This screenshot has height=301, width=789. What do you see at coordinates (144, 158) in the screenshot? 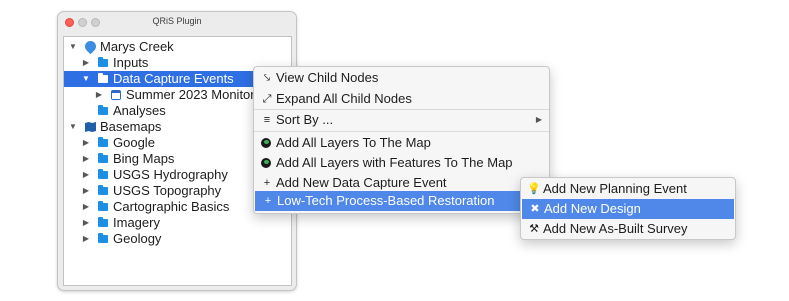
I see `tree-node-label: Bing Maps` at bounding box center [144, 158].